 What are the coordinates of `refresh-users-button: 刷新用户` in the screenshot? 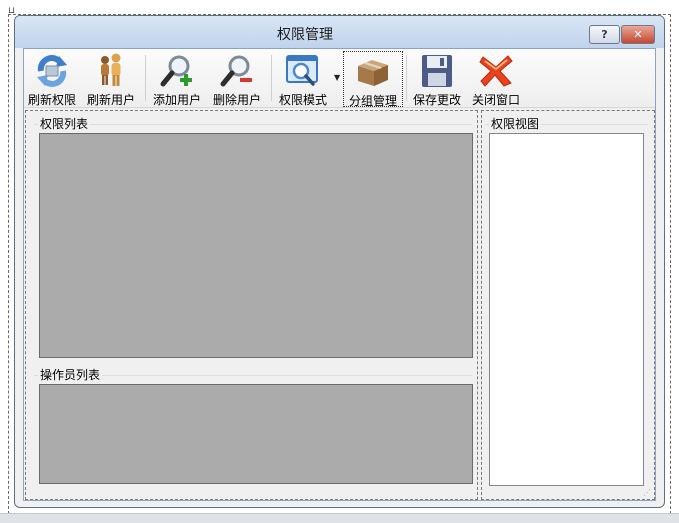 It's located at (111, 79).